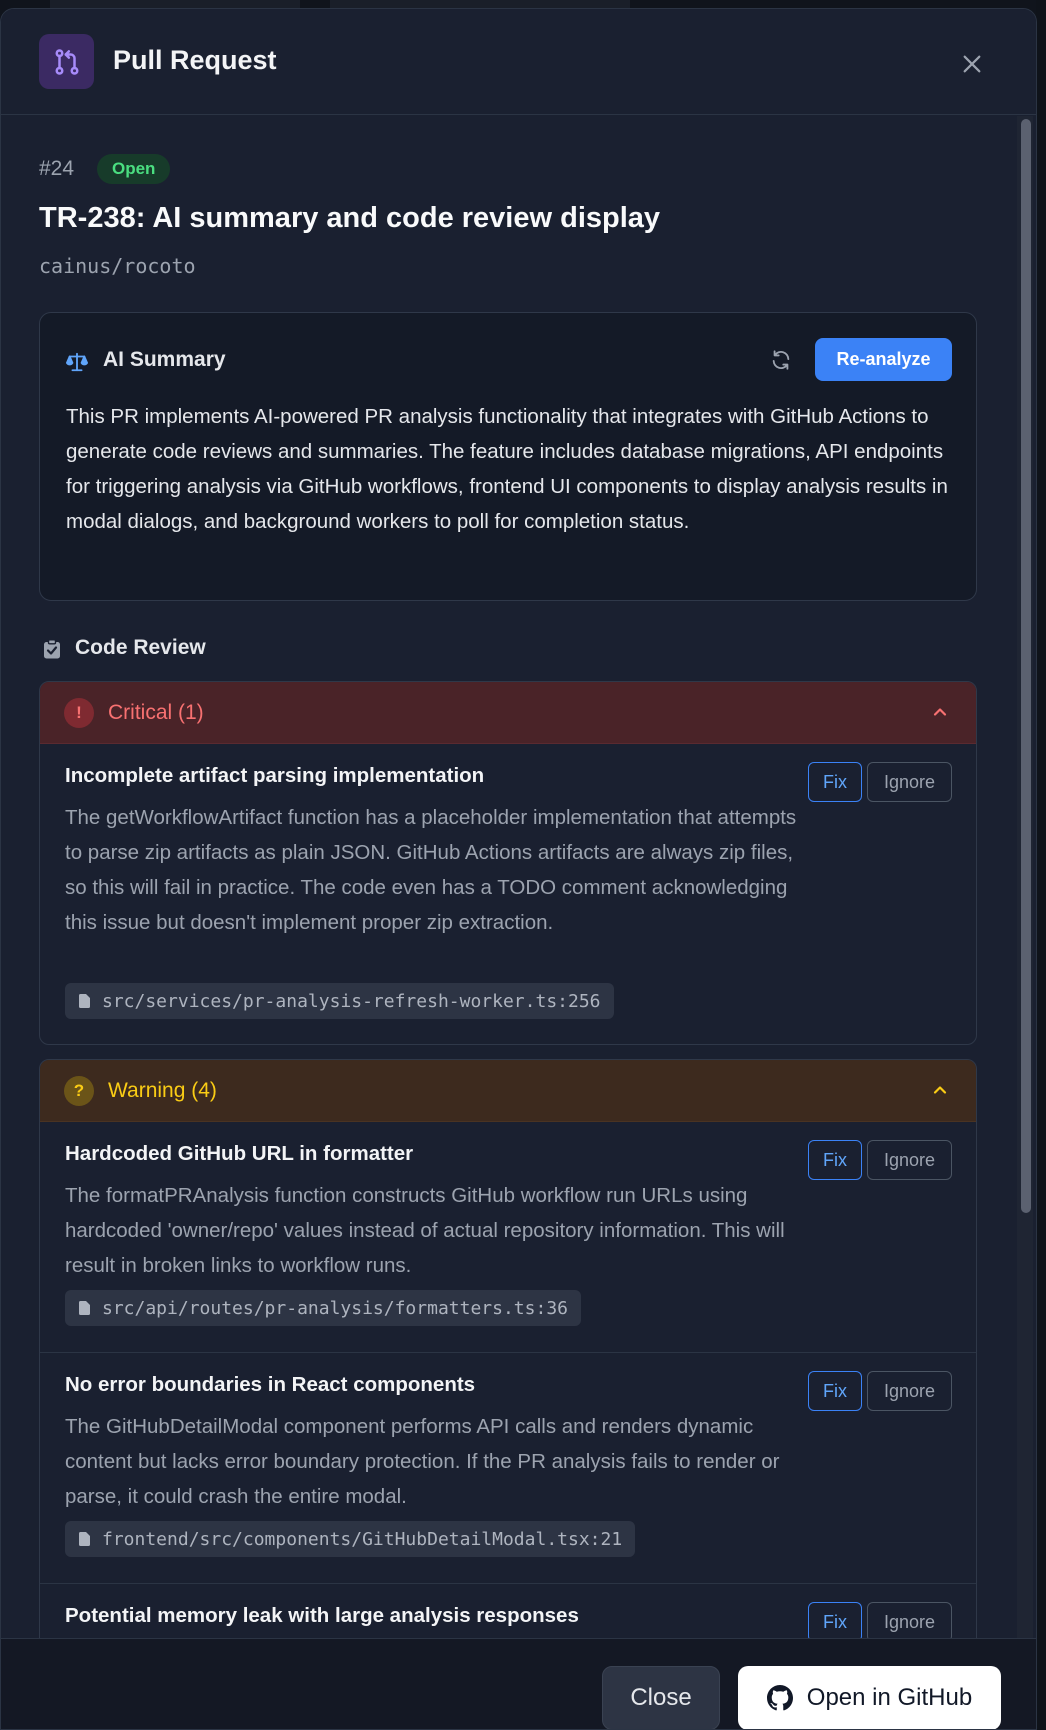  I want to click on ai-summary-title: AI Summary, so click(164, 359).